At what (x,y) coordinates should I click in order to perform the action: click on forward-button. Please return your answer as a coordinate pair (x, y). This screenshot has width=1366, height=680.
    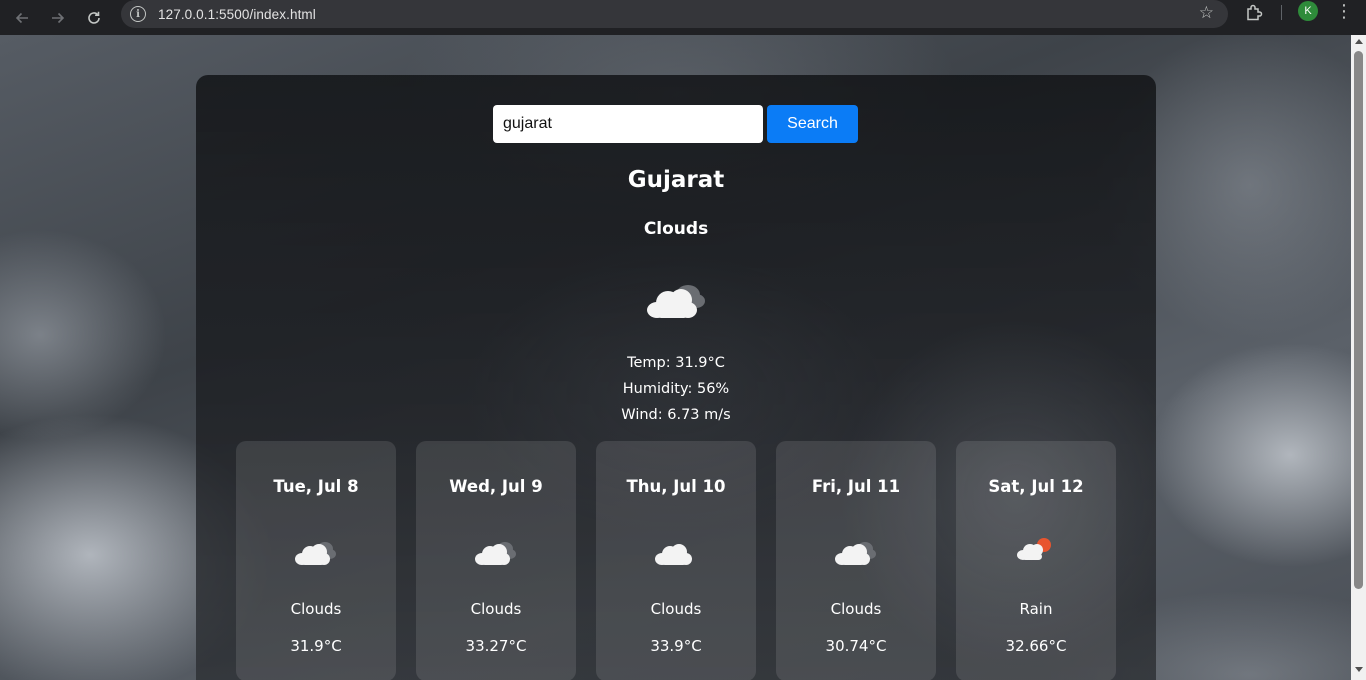
    Looking at the image, I should click on (58, 18).